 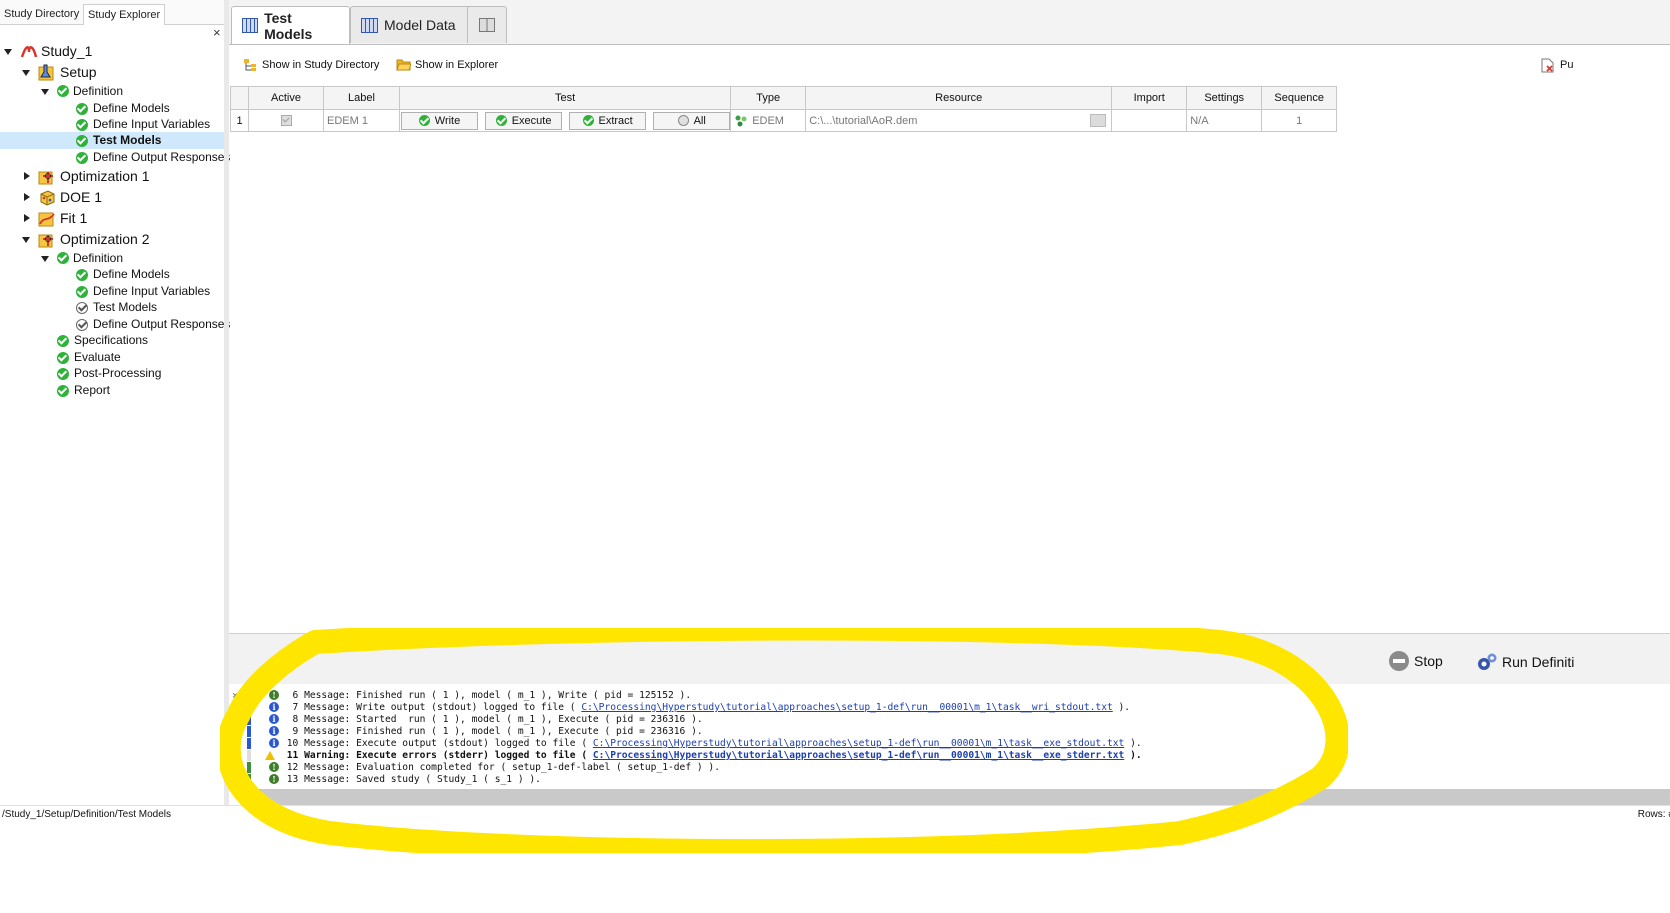 I want to click on status-rows: Rows: # (, so click(x=1653, y=814).